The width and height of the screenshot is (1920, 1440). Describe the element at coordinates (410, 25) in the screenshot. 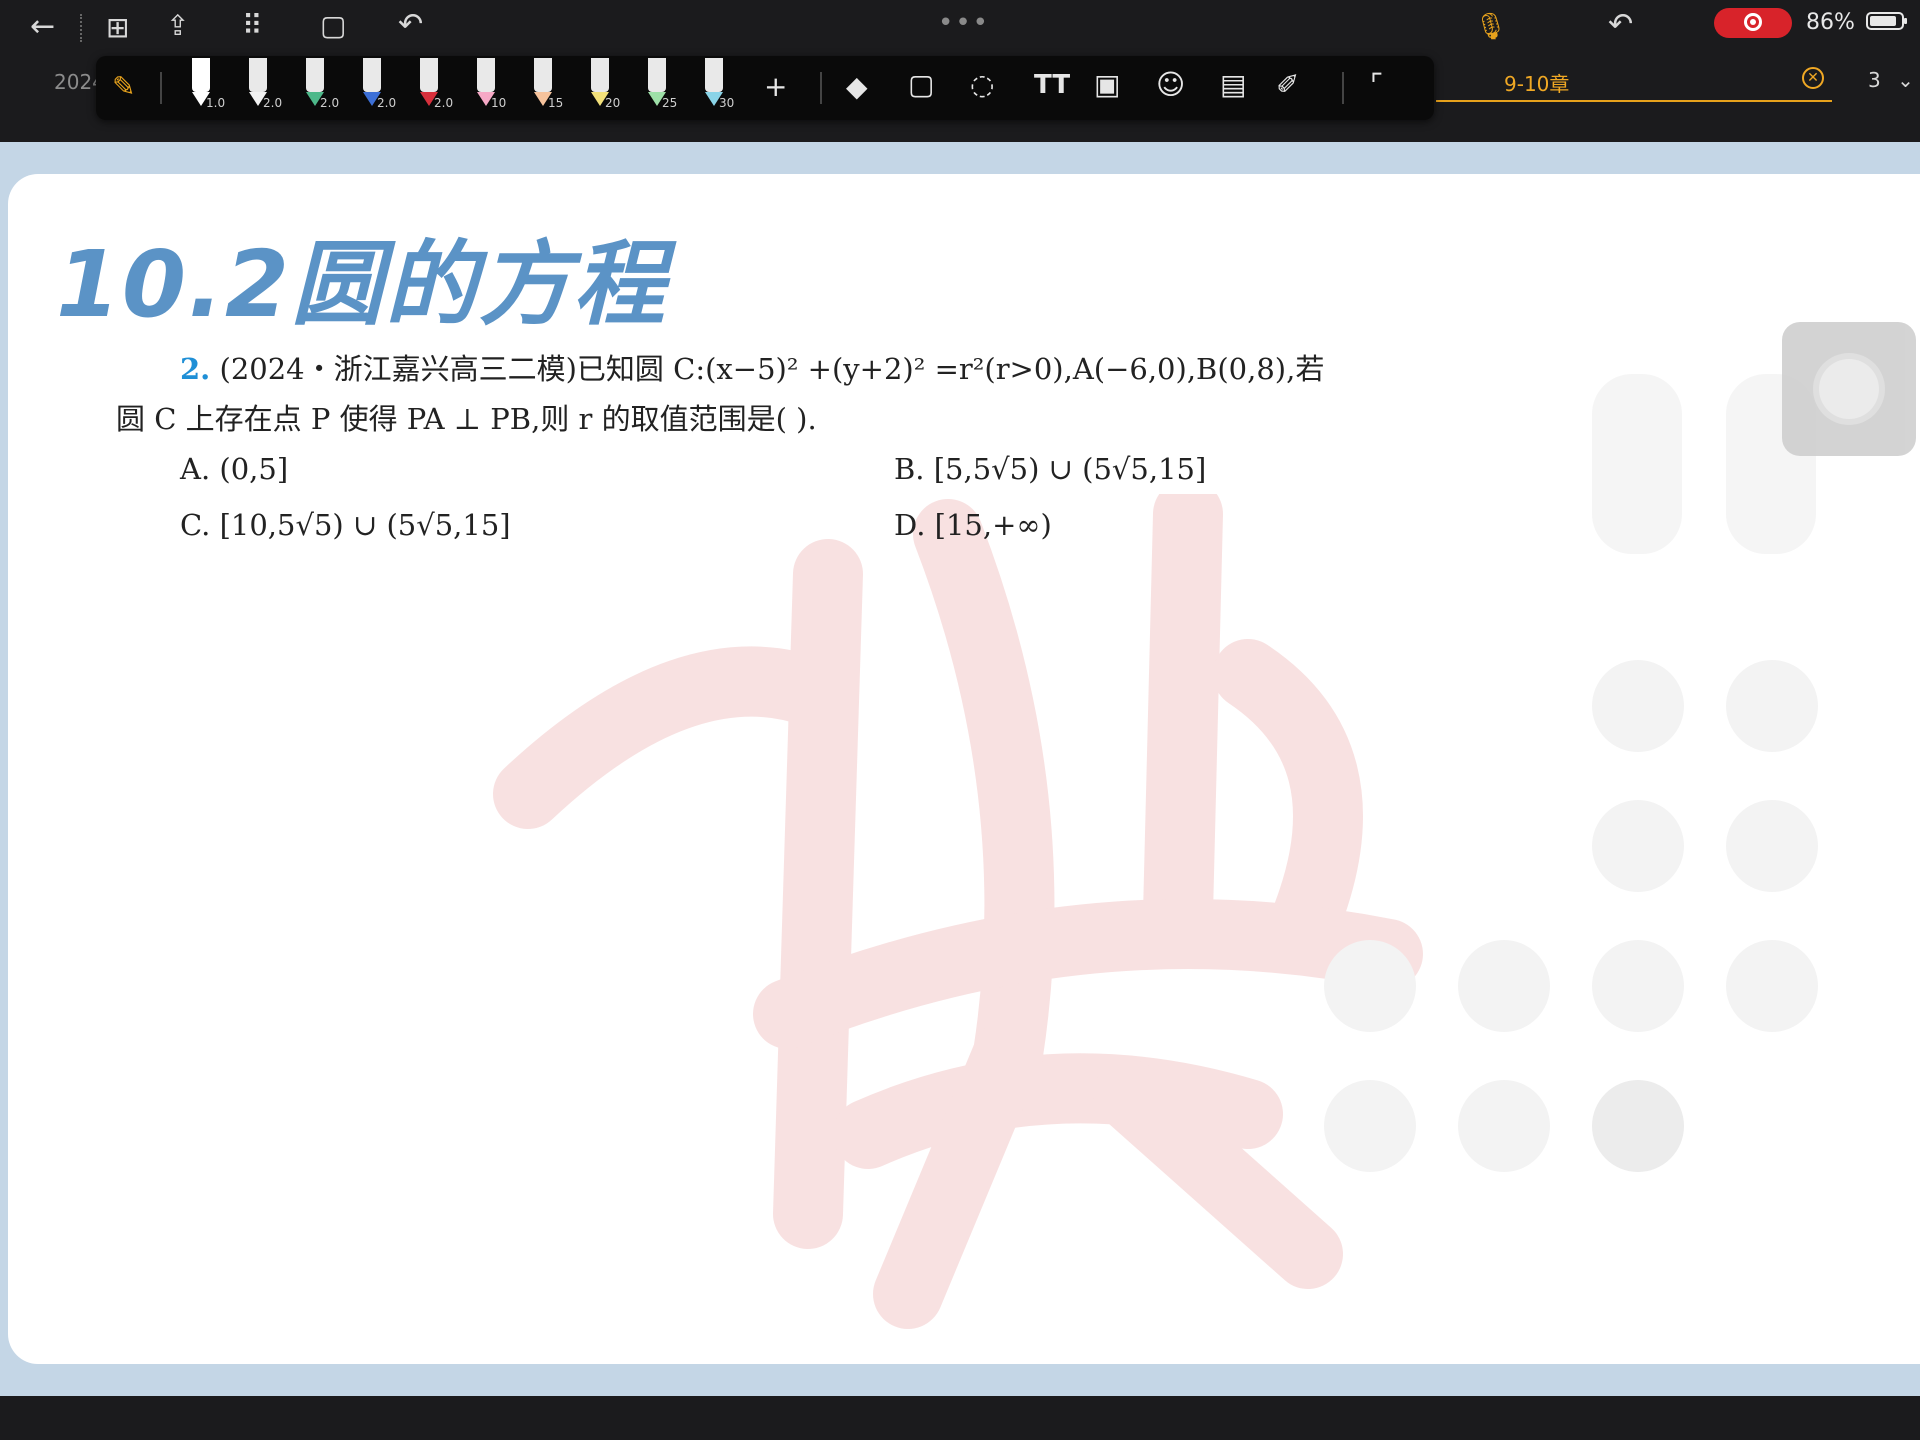

I see `undo-icon: ↶` at that location.